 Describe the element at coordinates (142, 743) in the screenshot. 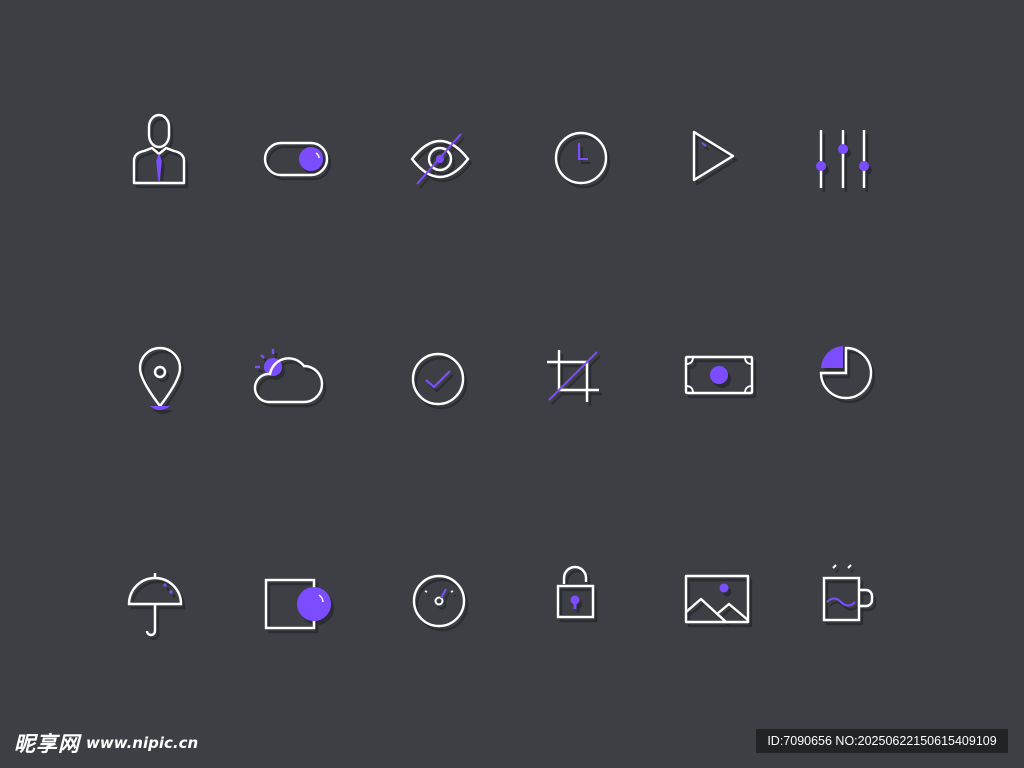

I see `watermark-url: www.nipic.cn` at that location.